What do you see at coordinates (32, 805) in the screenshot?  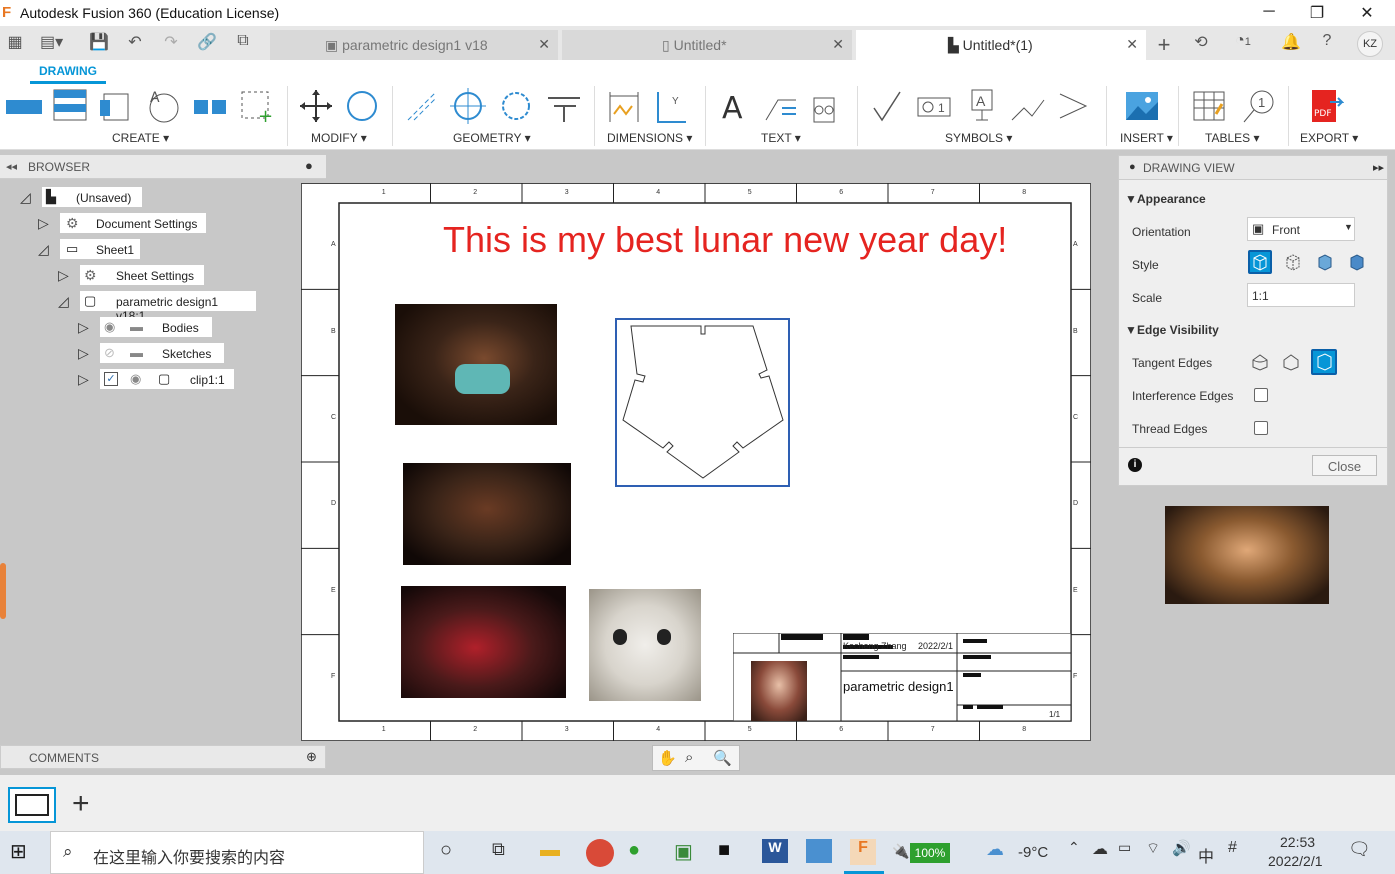 I see `sheet-thumbnail` at bounding box center [32, 805].